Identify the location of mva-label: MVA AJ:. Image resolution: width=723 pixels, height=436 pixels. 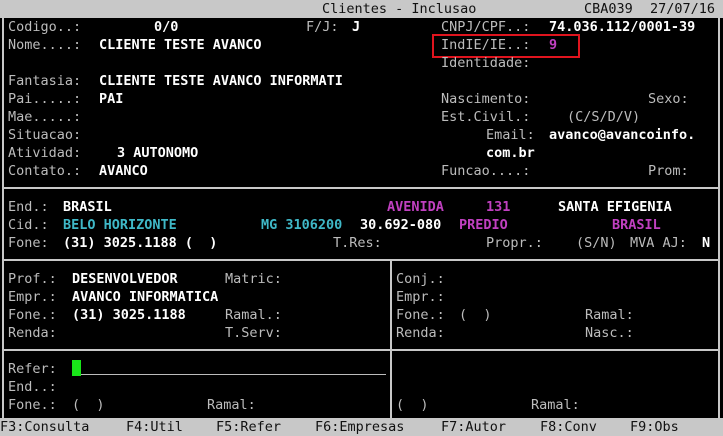
(658, 243).